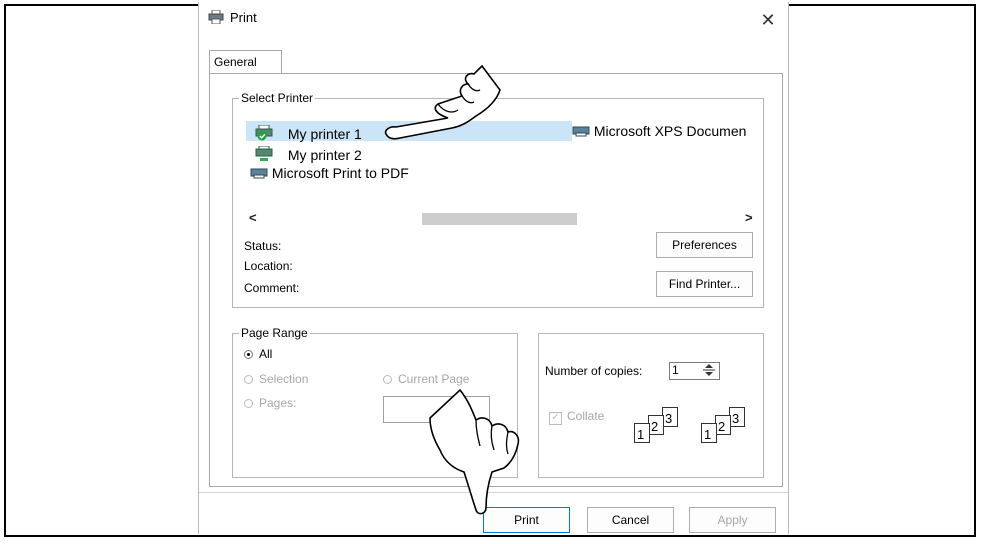  Describe the element at coordinates (586, 416) in the screenshot. I see `collate-label: Collate` at that location.